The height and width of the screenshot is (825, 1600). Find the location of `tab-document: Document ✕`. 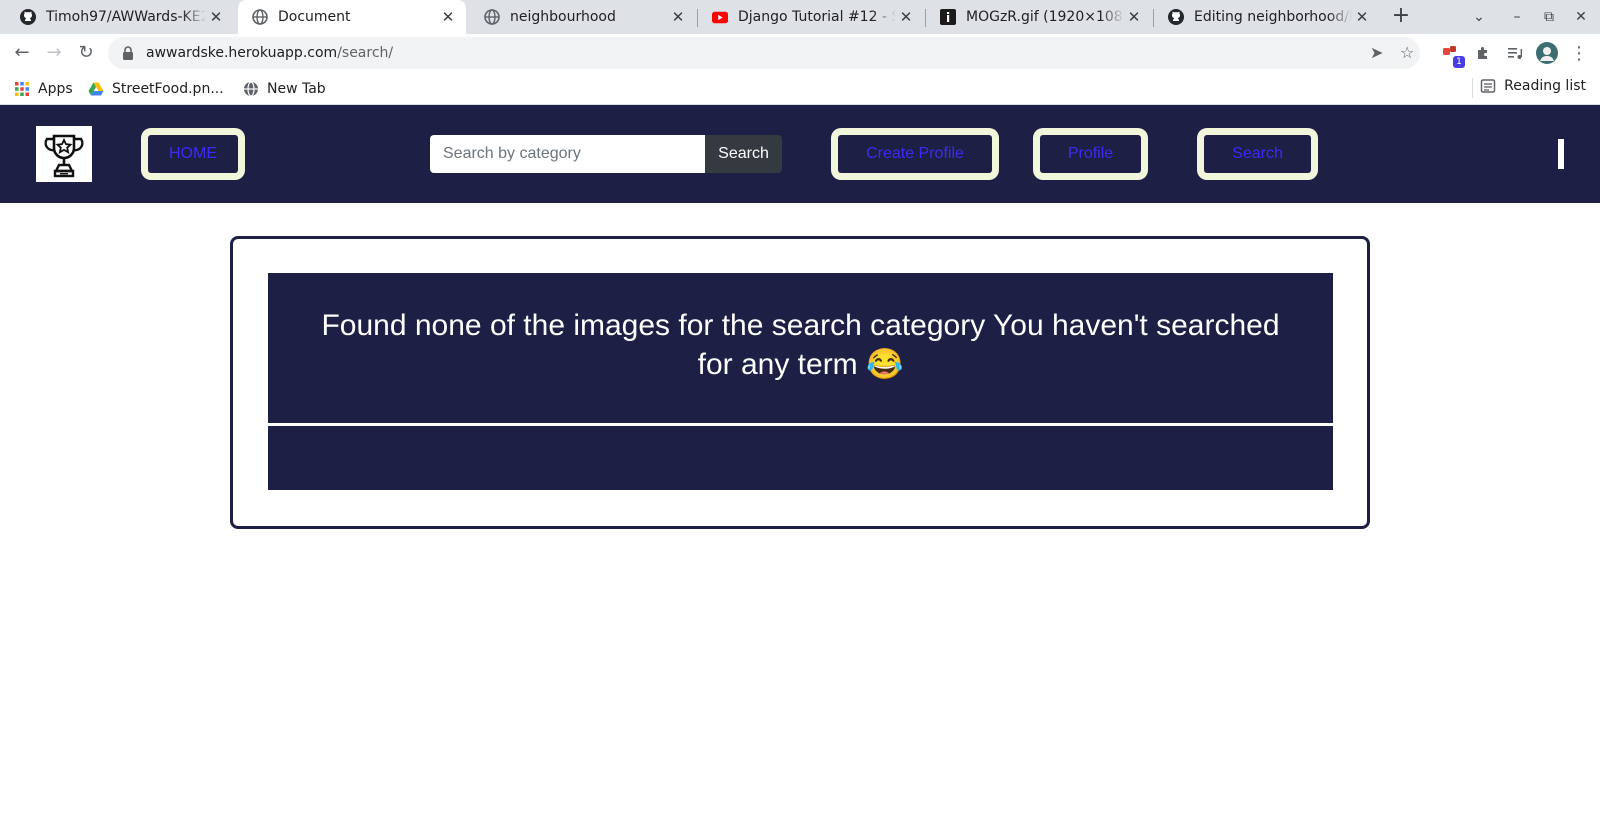

tab-document: Document ✕ is located at coordinates (352, 17).